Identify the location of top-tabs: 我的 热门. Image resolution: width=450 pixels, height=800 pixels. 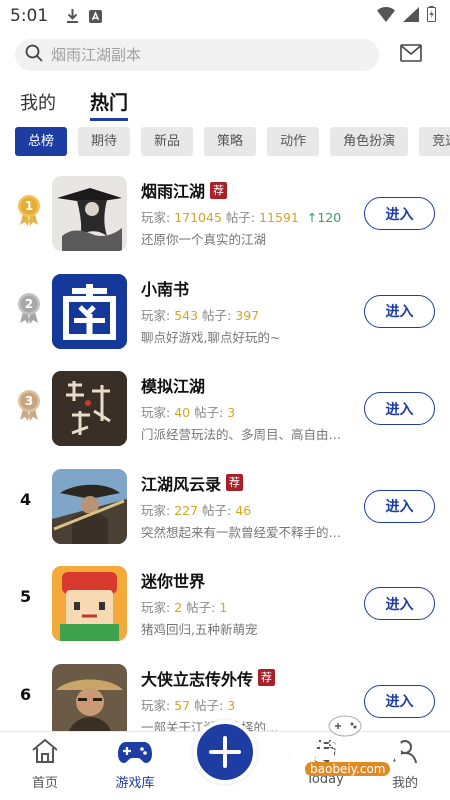
(74, 104).